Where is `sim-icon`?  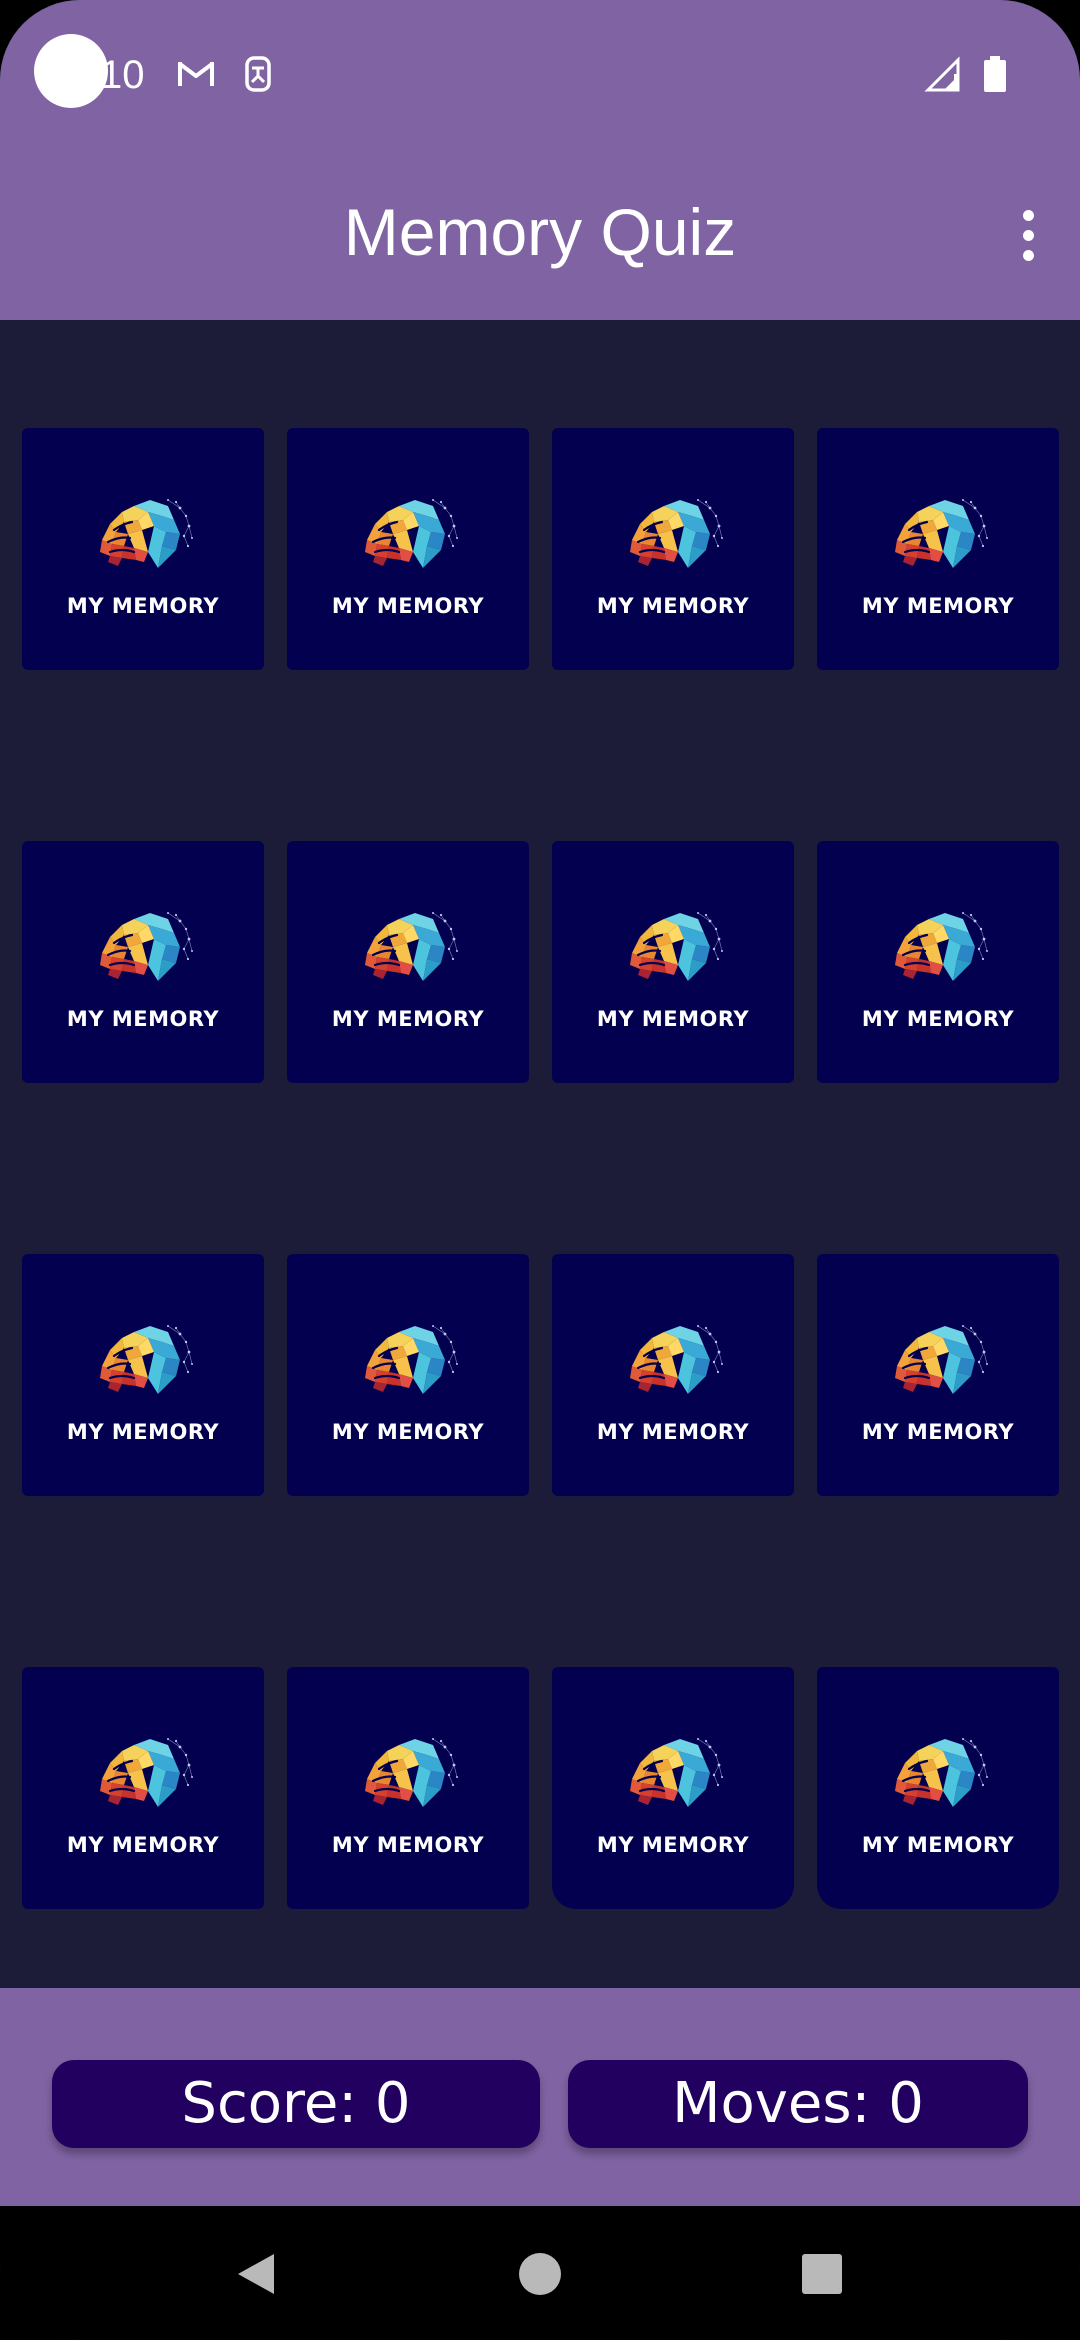 sim-icon is located at coordinates (258, 74).